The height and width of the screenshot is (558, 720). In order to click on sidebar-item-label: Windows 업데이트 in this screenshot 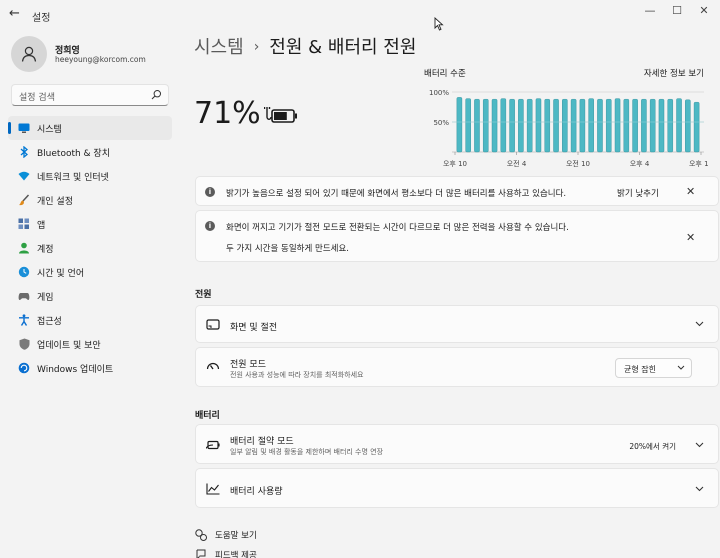, I will do `click(75, 370)`.